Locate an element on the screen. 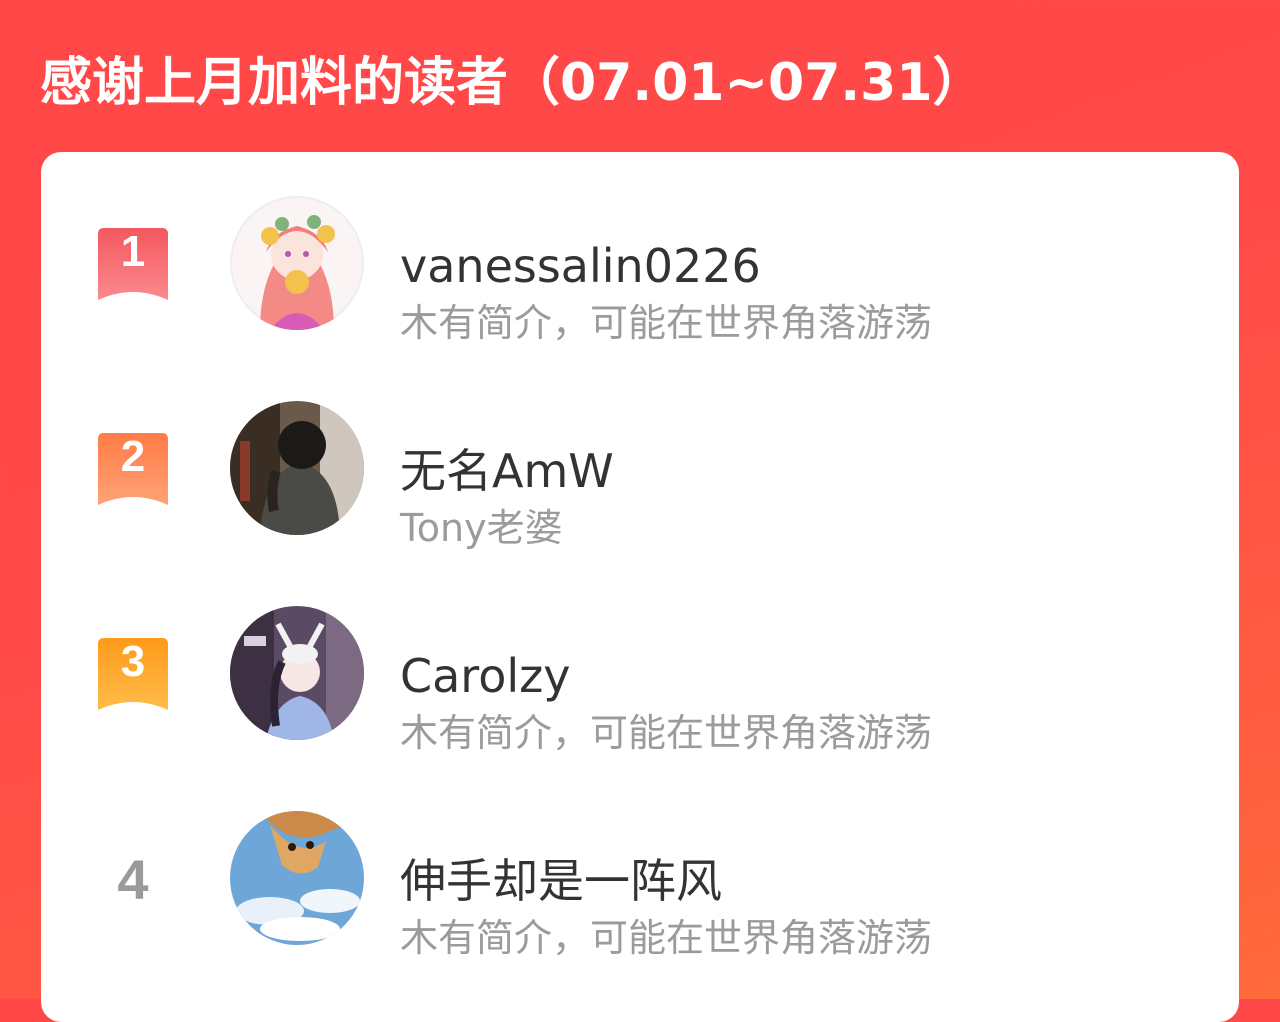 Image resolution: width=1280 pixels, height=1022 pixels. reader-name: Carolzy is located at coordinates (485, 676).